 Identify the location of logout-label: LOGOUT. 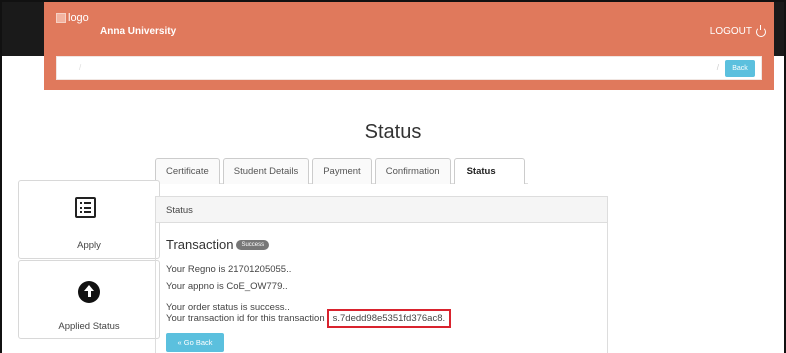
(730, 31).